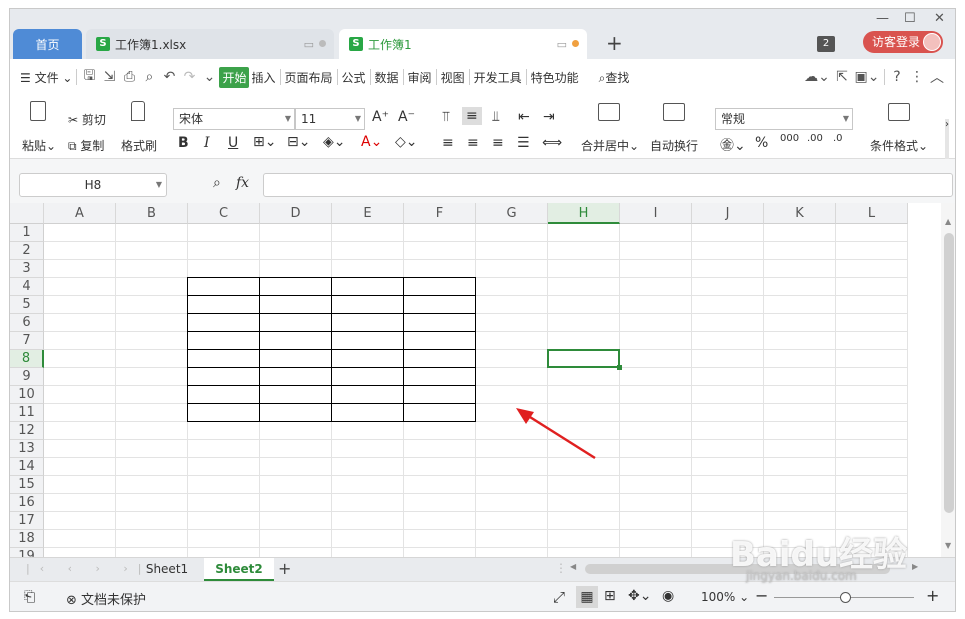 This screenshot has height=619, width=965. What do you see at coordinates (209, 77) in the screenshot?
I see `more-quick-access-icon: ⌄` at bounding box center [209, 77].